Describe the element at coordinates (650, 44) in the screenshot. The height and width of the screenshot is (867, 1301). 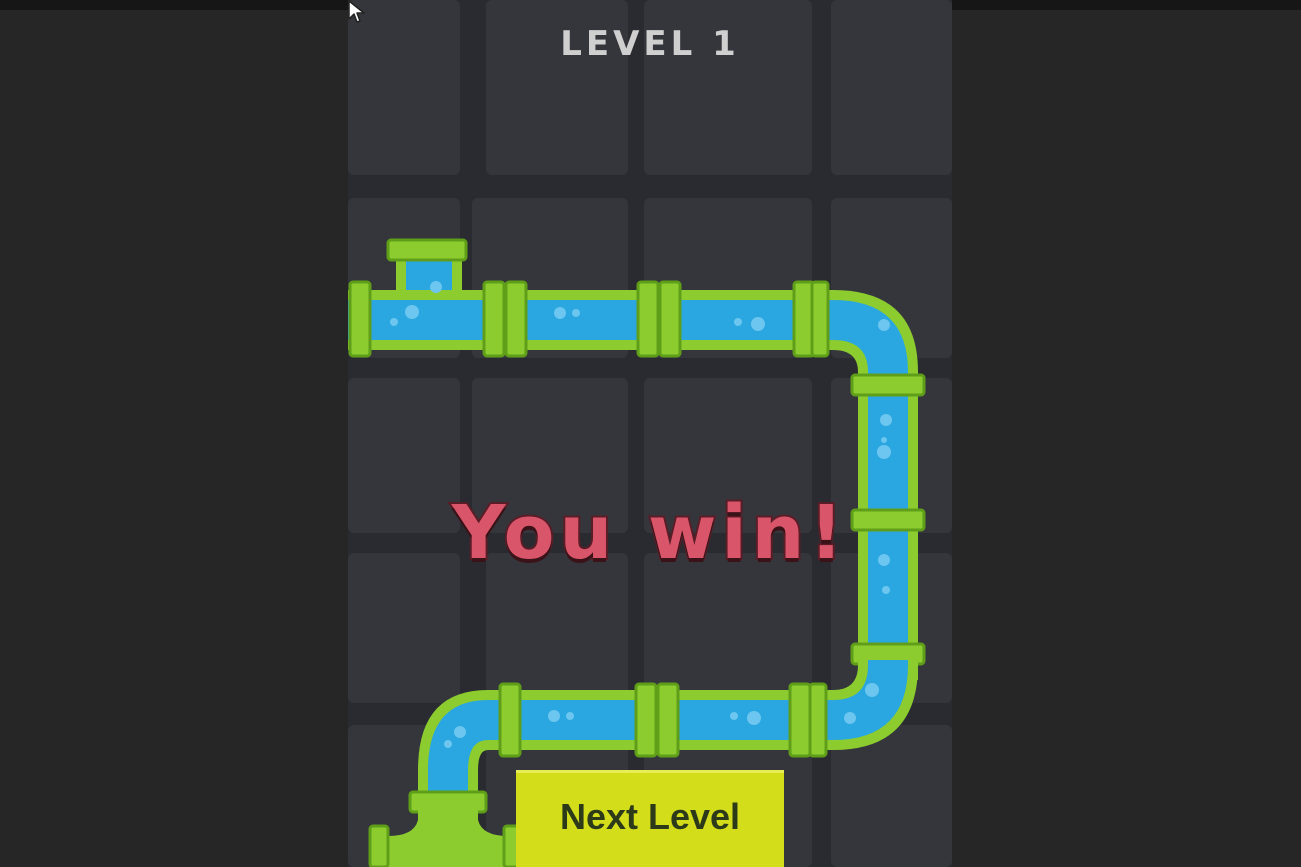
I see `level-title: LEVEL 1` at that location.